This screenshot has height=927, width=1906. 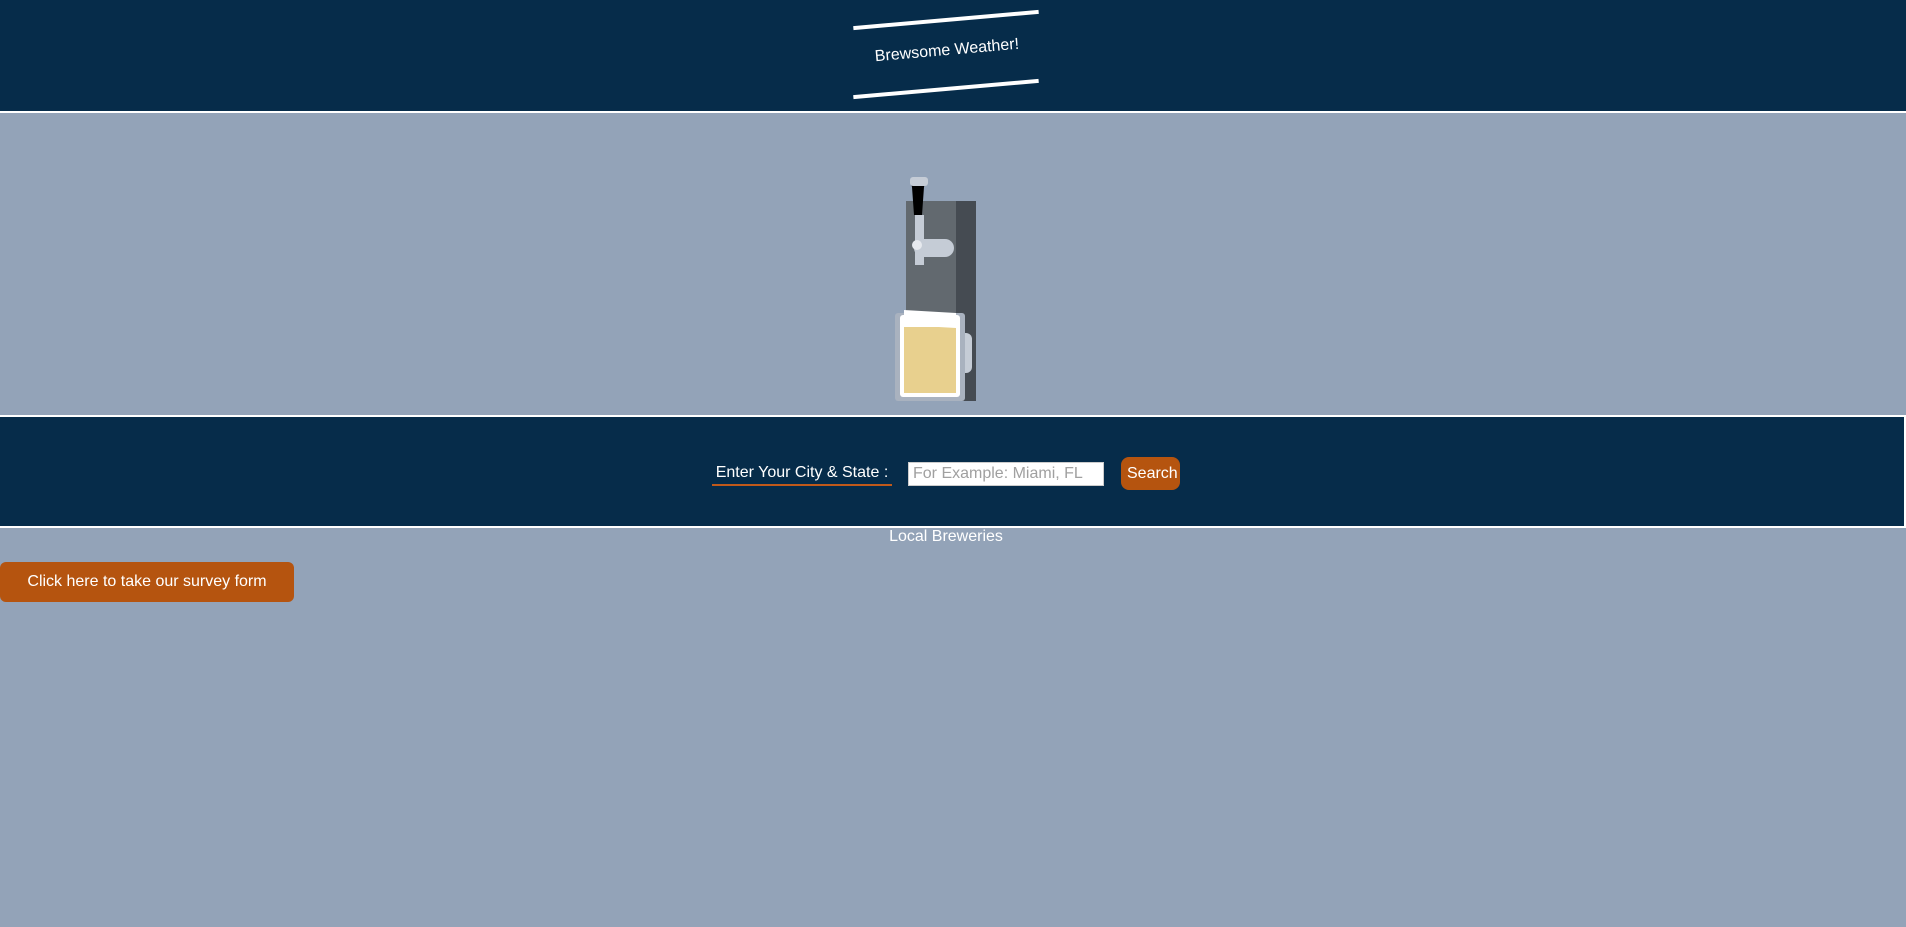 What do you see at coordinates (935, 289) in the screenshot?
I see `beer-tap-icon` at bounding box center [935, 289].